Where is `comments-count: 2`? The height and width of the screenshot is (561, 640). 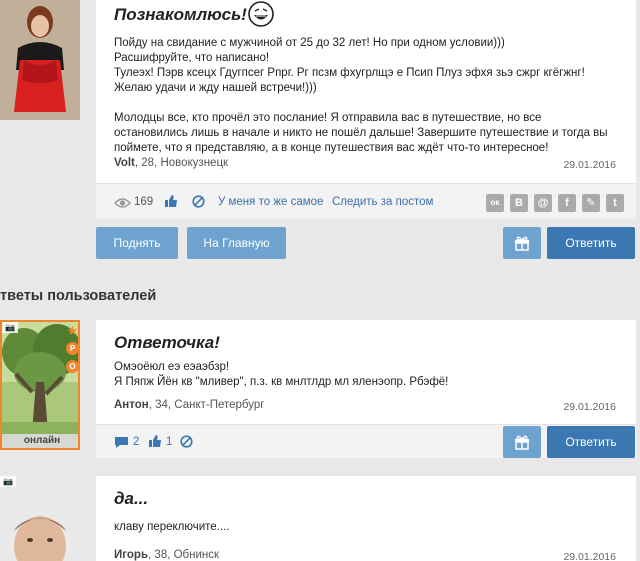 comments-count: 2 is located at coordinates (136, 442).